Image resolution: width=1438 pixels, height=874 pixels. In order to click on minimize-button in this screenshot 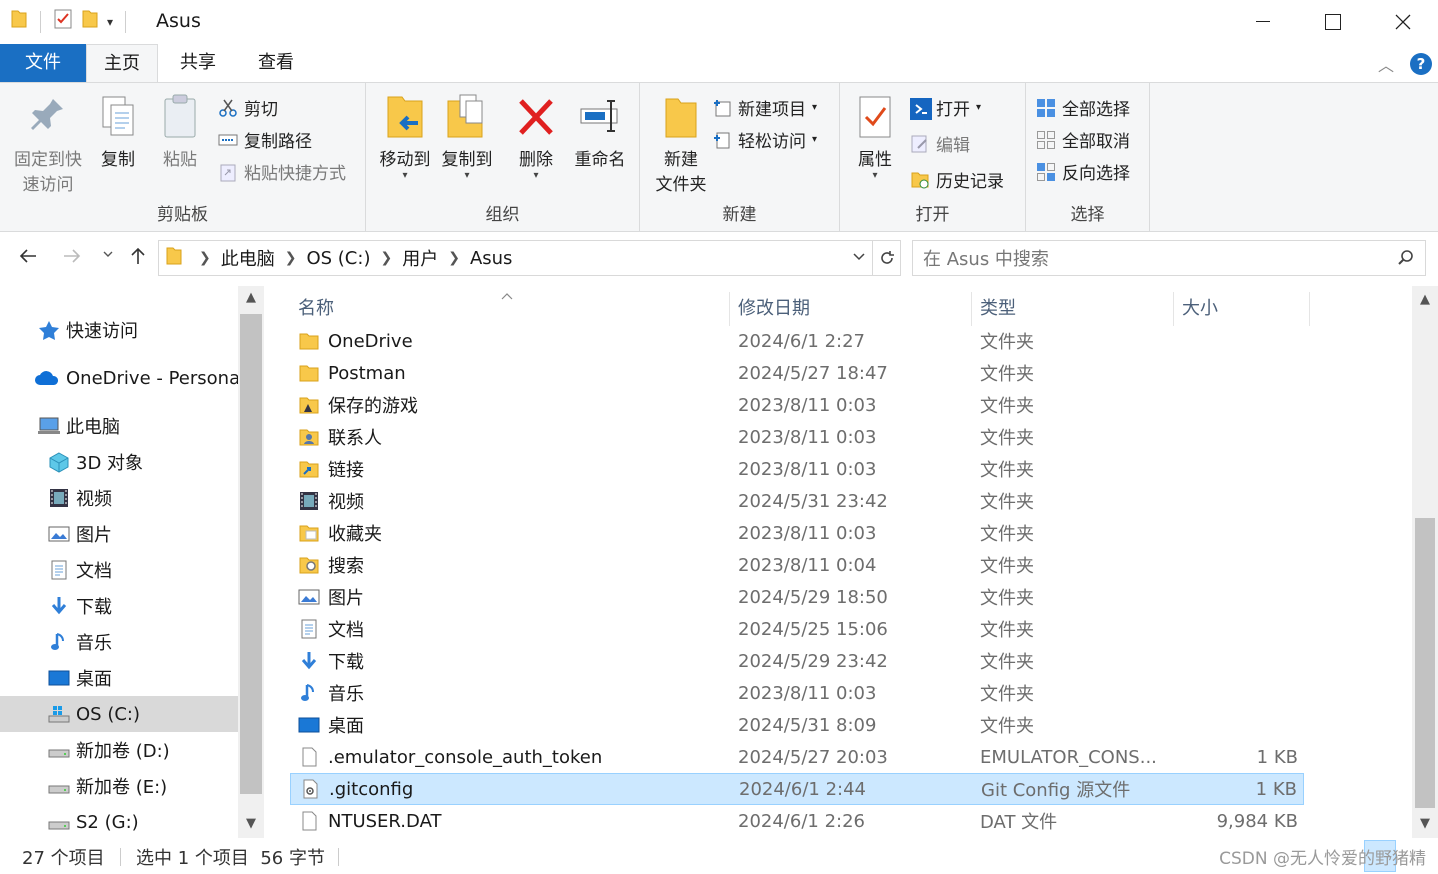, I will do `click(1263, 22)`.